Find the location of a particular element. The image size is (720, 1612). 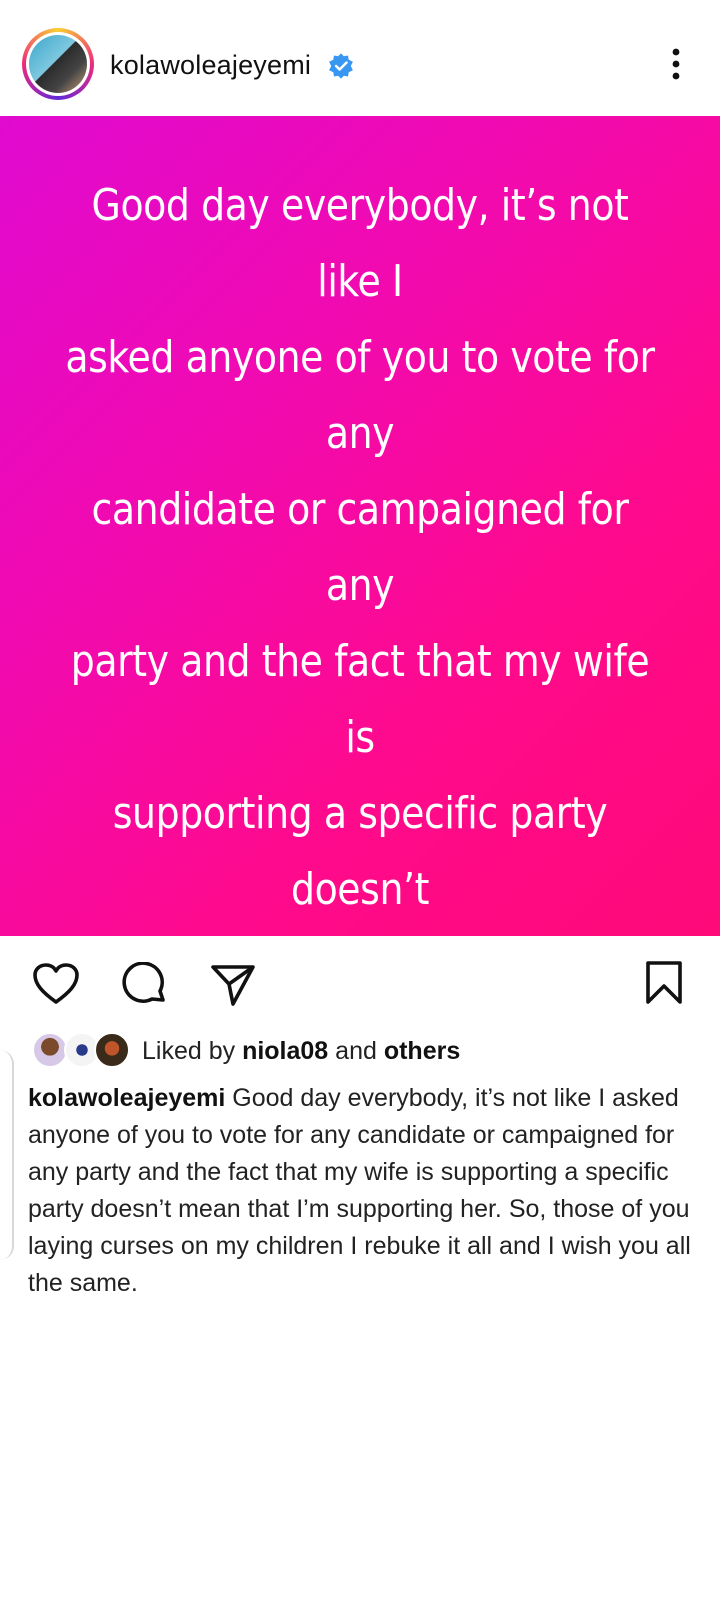

caption-username: kolawoleajeyemi is located at coordinates (126, 1098).